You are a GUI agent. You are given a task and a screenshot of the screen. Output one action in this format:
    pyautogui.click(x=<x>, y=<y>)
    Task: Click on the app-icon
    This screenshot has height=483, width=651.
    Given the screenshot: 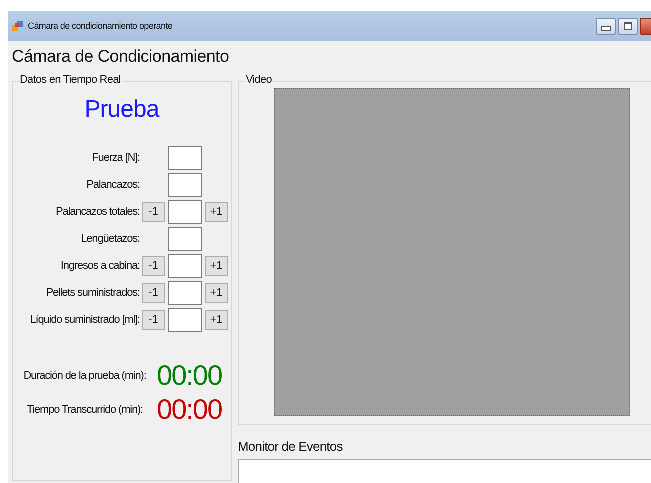 What is the action you would take?
    pyautogui.click(x=18, y=26)
    